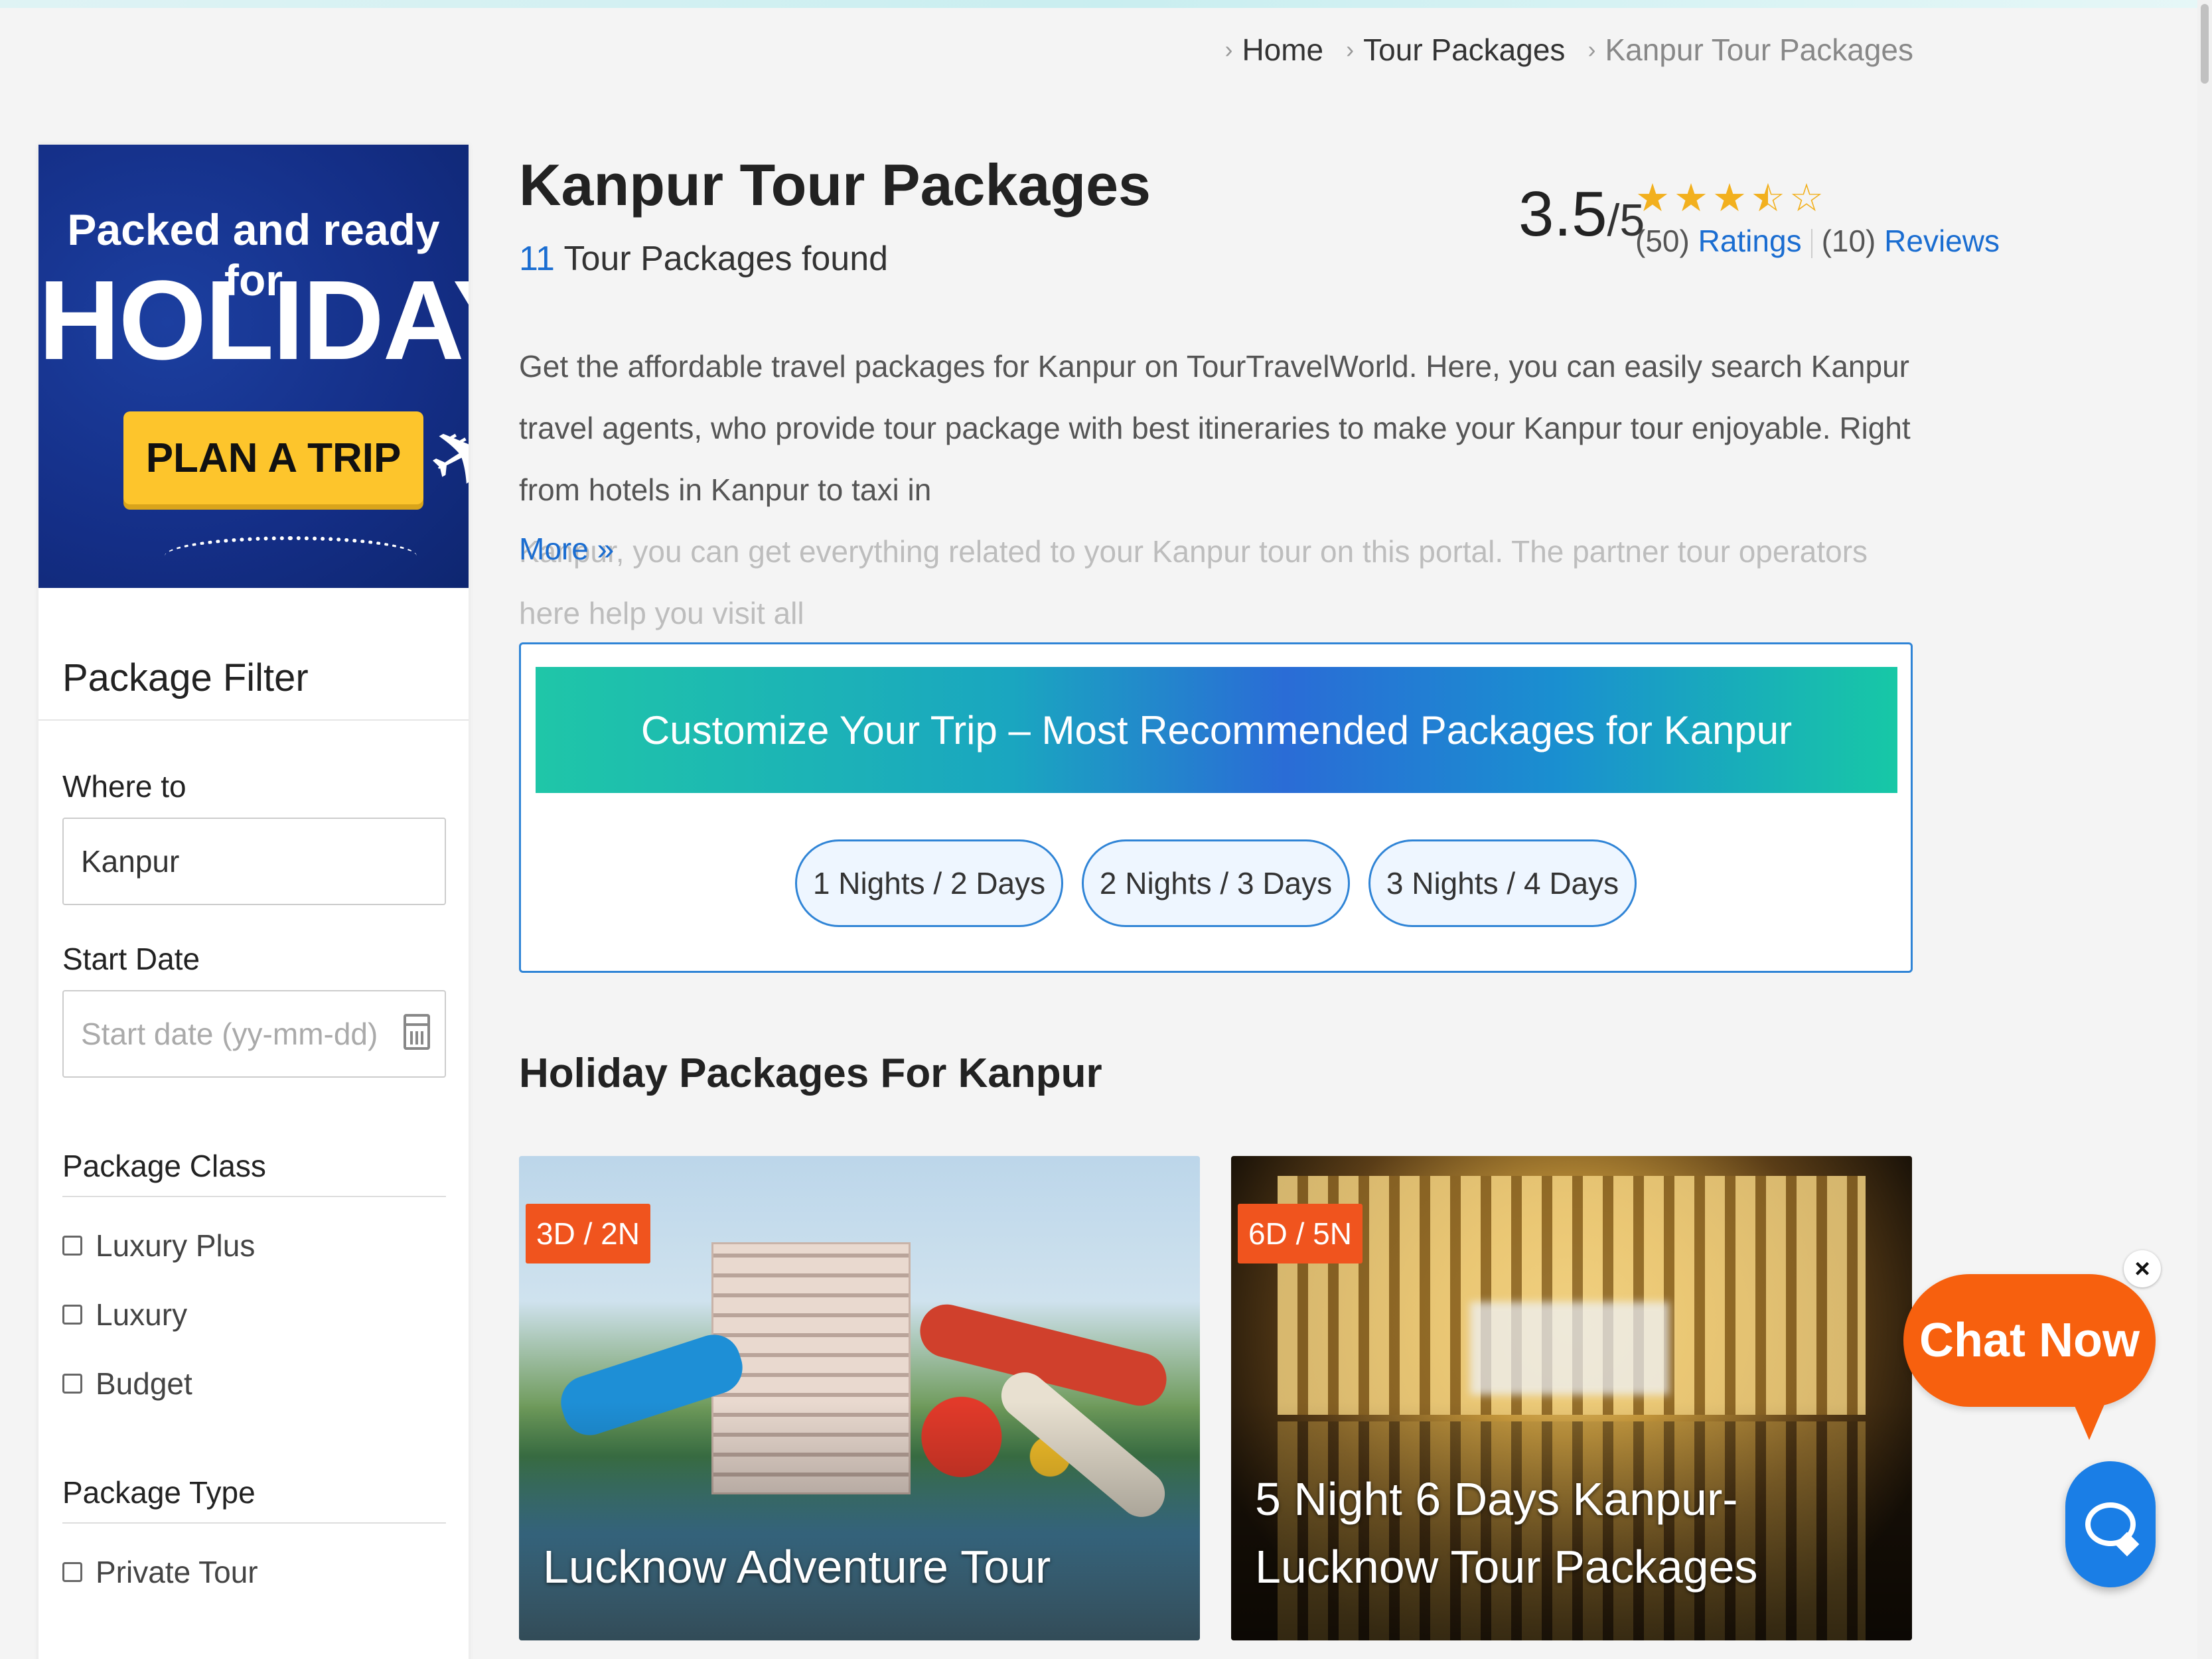  I want to click on breadcrumb-home-label: Home, so click(1282, 50).